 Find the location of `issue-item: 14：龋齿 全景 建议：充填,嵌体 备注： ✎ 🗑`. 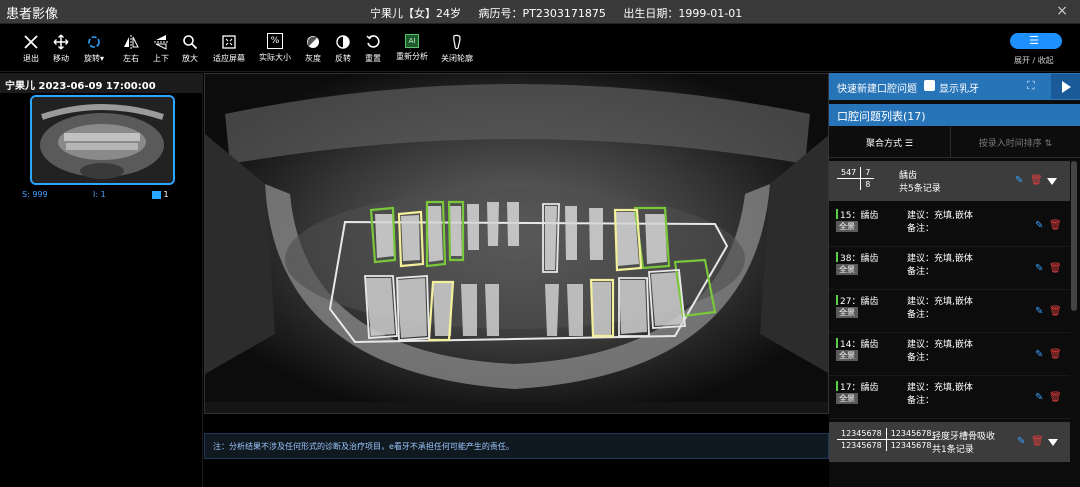

issue-item: 14：龋齿 全景 建议：充填,嵌体 备注： ✎ 🗑 is located at coordinates (949, 354).